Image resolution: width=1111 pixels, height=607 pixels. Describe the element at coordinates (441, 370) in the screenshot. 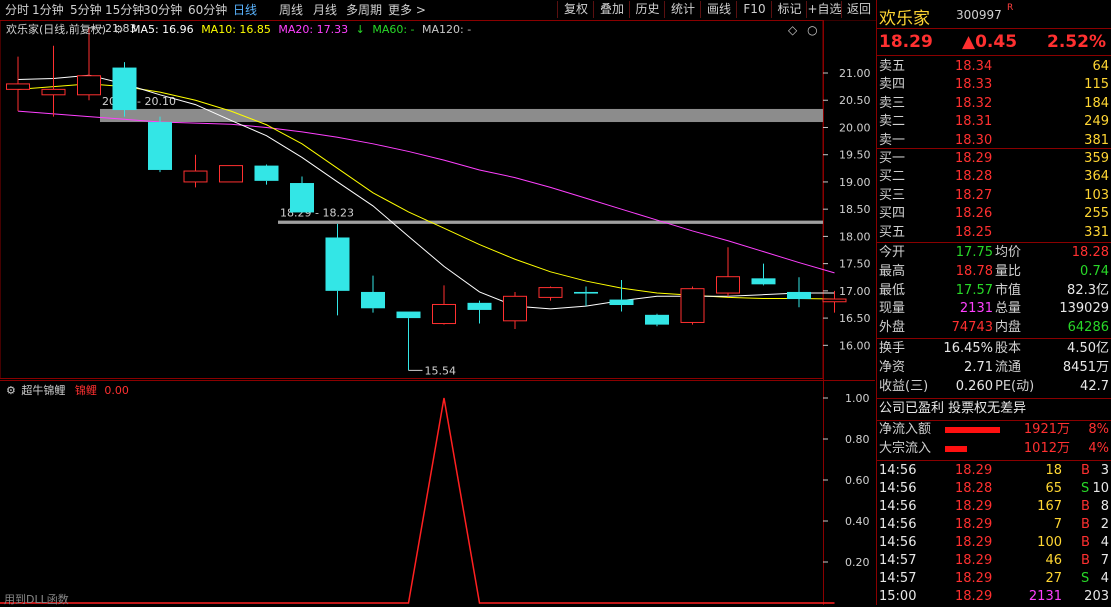

I see `low-label: 15.54` at that location.